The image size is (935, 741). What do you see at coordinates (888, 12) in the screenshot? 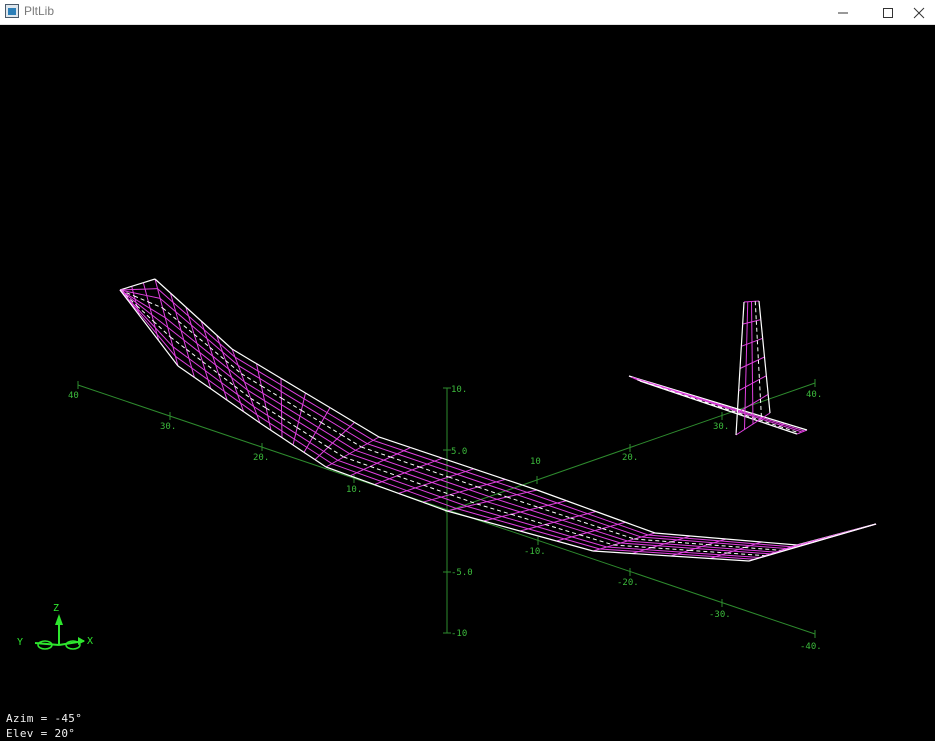
I see `maximize-icon` at bounding box center [888, 12].